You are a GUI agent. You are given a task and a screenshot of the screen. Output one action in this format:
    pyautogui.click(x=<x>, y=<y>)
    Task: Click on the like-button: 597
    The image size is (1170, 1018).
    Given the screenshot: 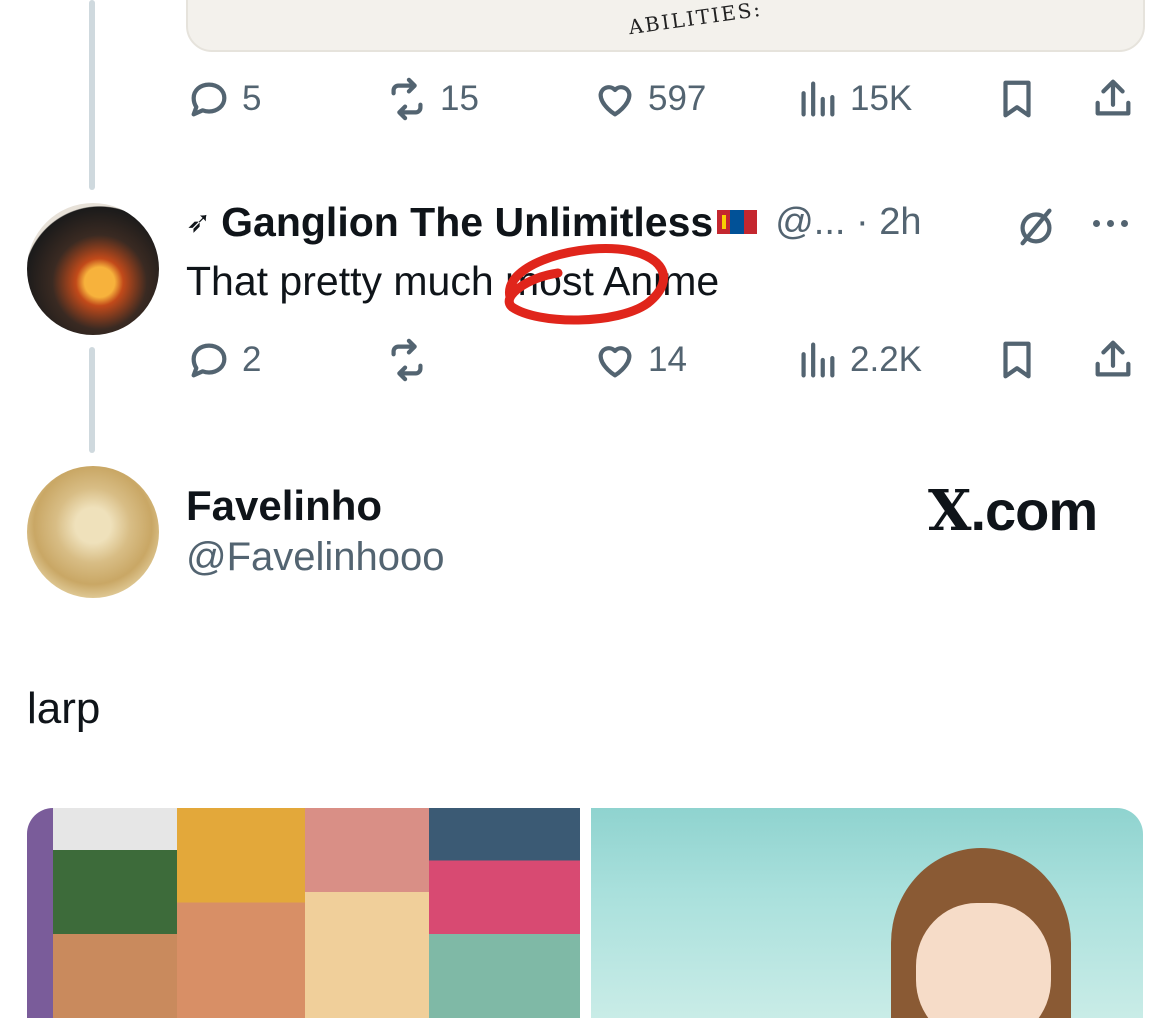 What is the action you would take?
    pyautogui.click(x=649, y=99)
    